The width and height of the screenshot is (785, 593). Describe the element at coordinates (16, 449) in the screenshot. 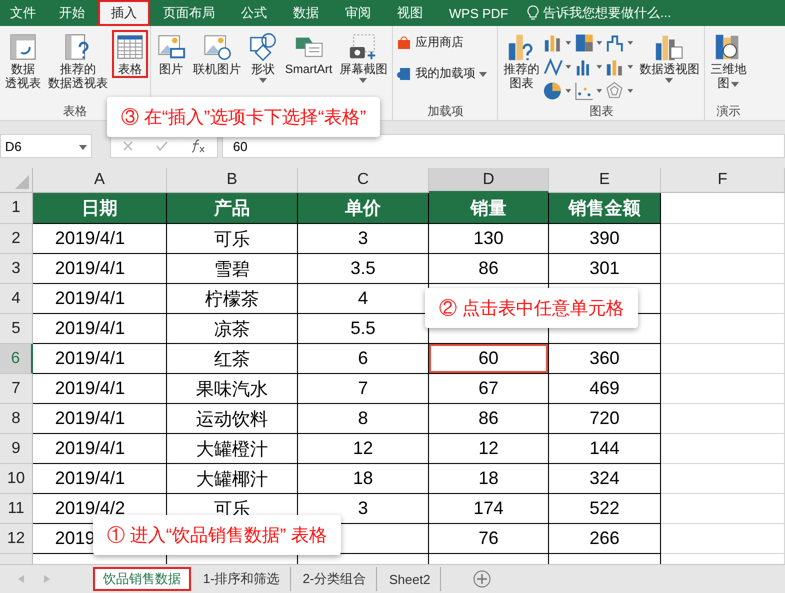

I see `row-header: 9` at that location.